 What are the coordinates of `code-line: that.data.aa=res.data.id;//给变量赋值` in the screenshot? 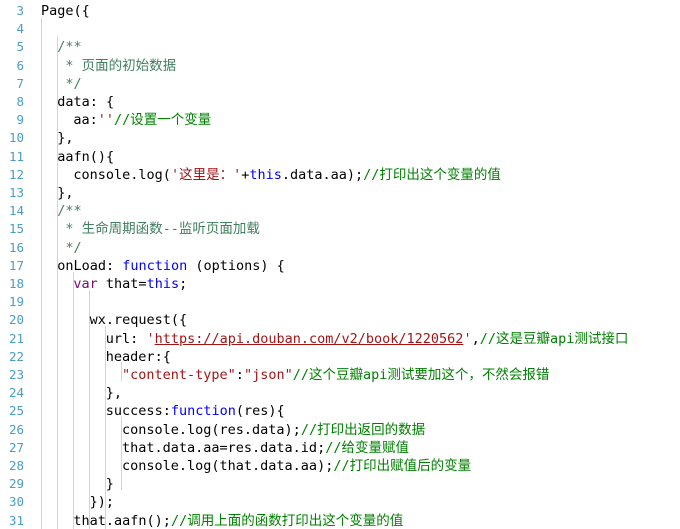 It's located at (265, 448).